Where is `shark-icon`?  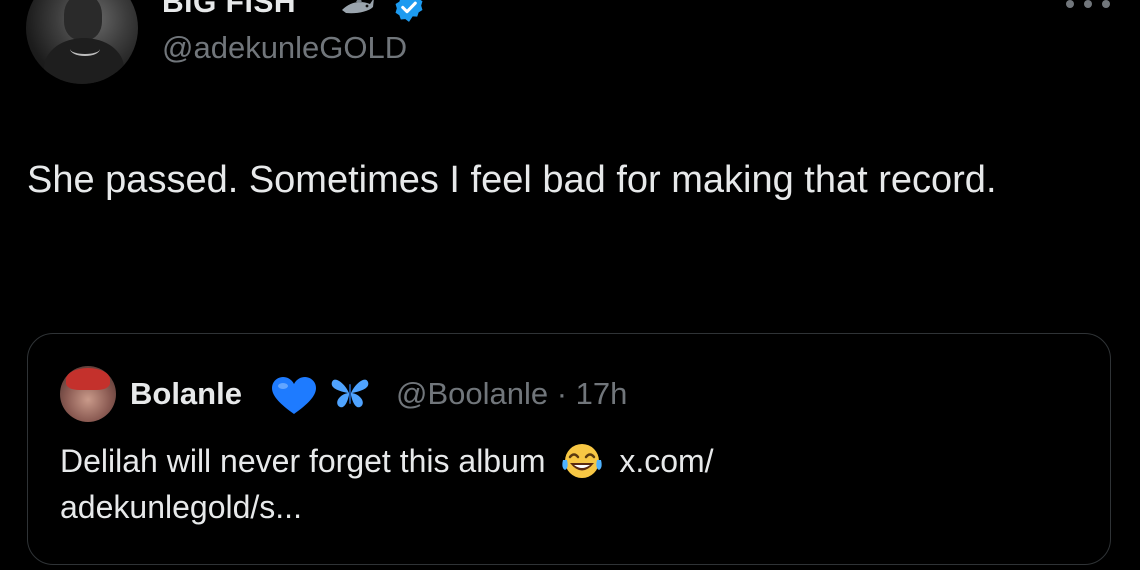
shark-icon is located at coordinates (358, 7).